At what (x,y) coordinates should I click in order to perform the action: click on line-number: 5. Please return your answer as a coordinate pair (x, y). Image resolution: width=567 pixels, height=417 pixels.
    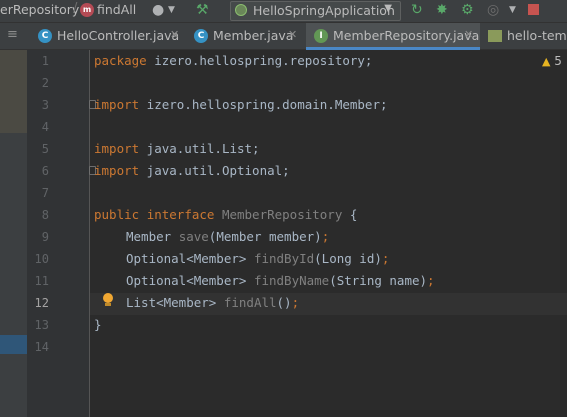
    Looking at the image, I should click on (45, 149).